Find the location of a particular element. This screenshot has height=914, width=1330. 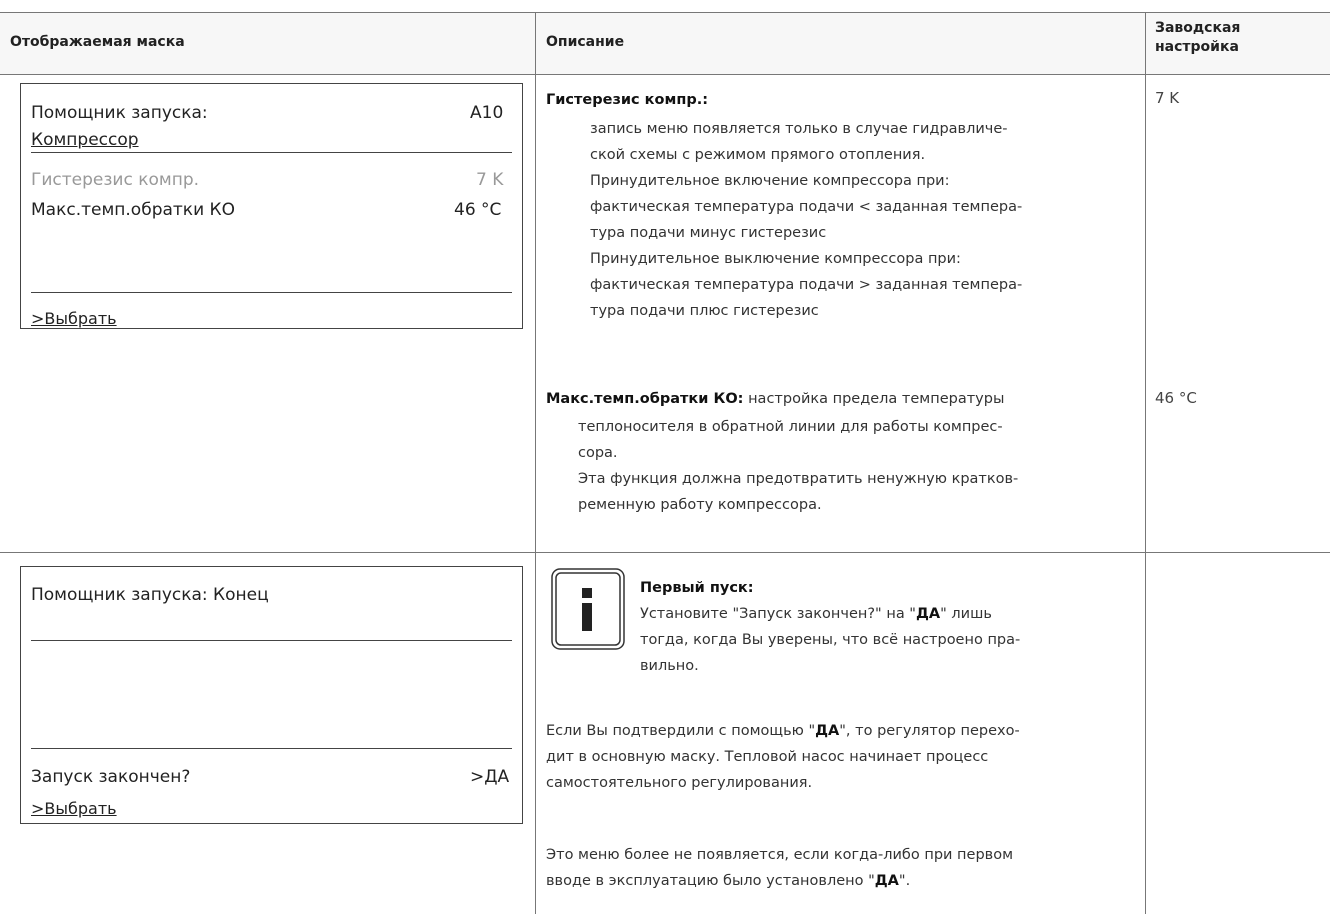

factory-max-return-temp: 46 °C is located at coordinates (1176, 398).